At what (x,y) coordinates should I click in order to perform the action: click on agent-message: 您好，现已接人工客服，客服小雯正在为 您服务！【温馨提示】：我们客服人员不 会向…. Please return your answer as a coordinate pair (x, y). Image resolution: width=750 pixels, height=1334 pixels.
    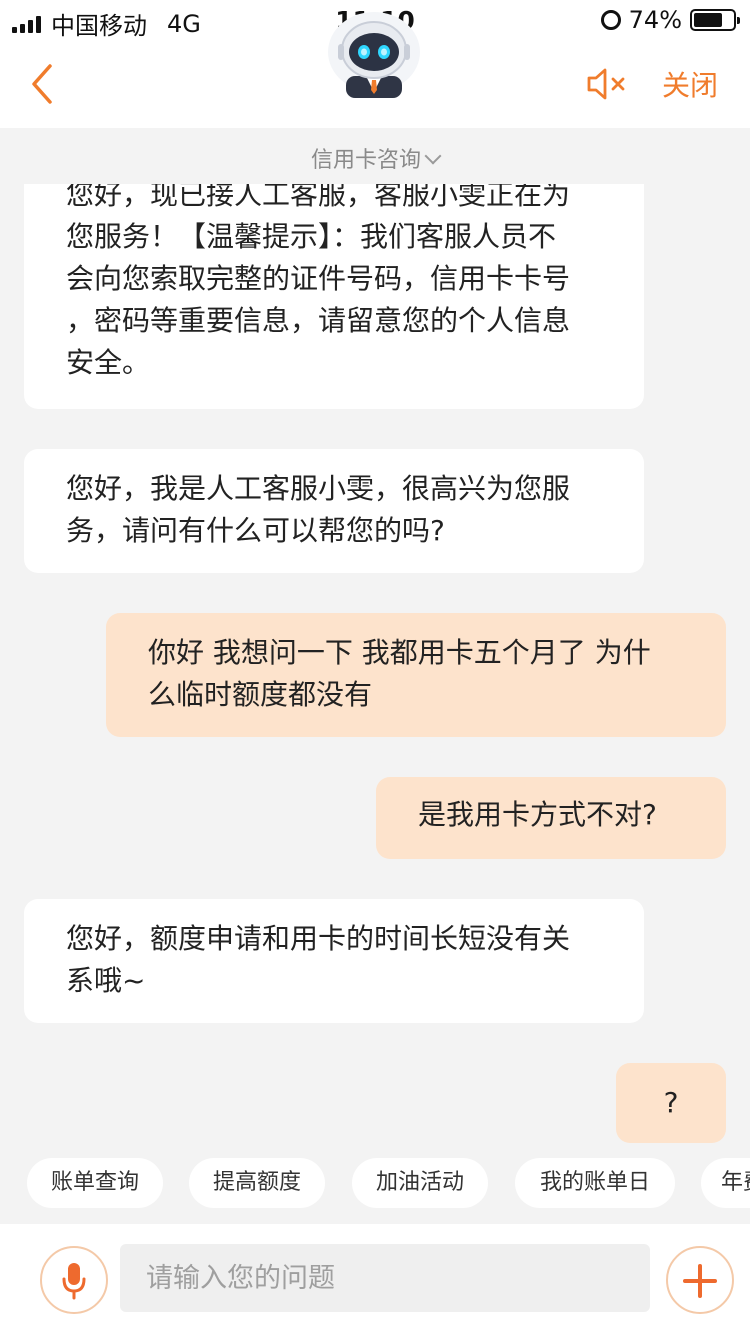
    Looking at the image, I should click on (334, 296).